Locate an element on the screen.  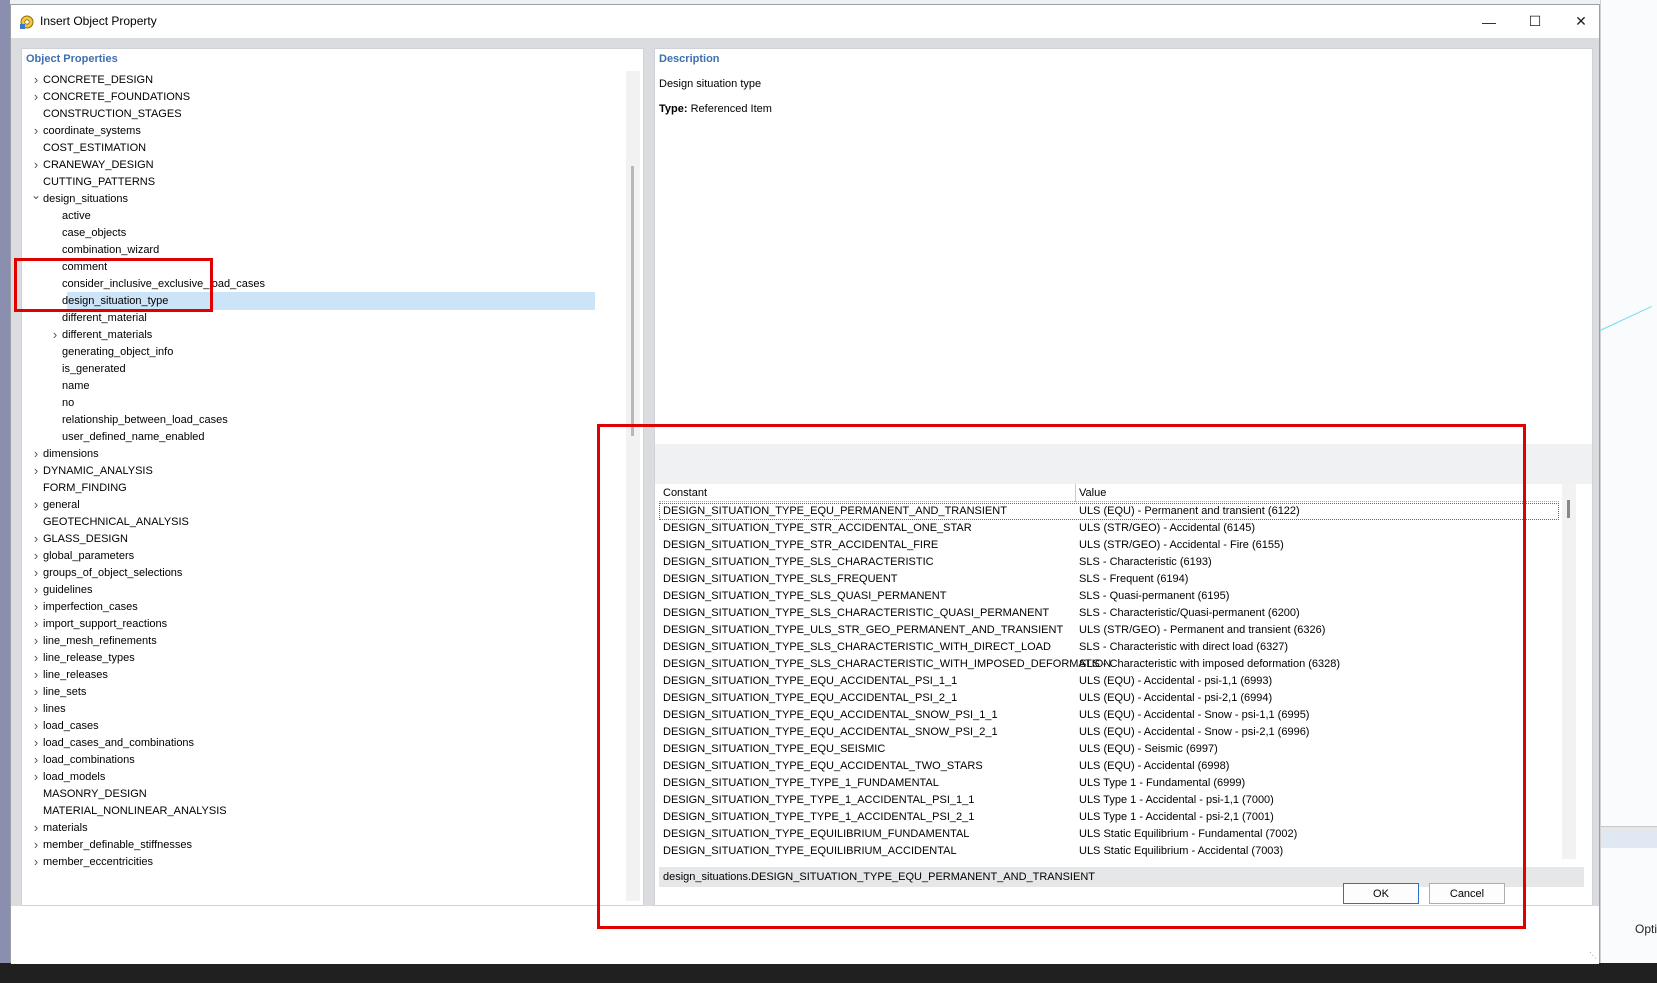
tree-item: › groups_of_object_selections is located at coordinates (322, 573).